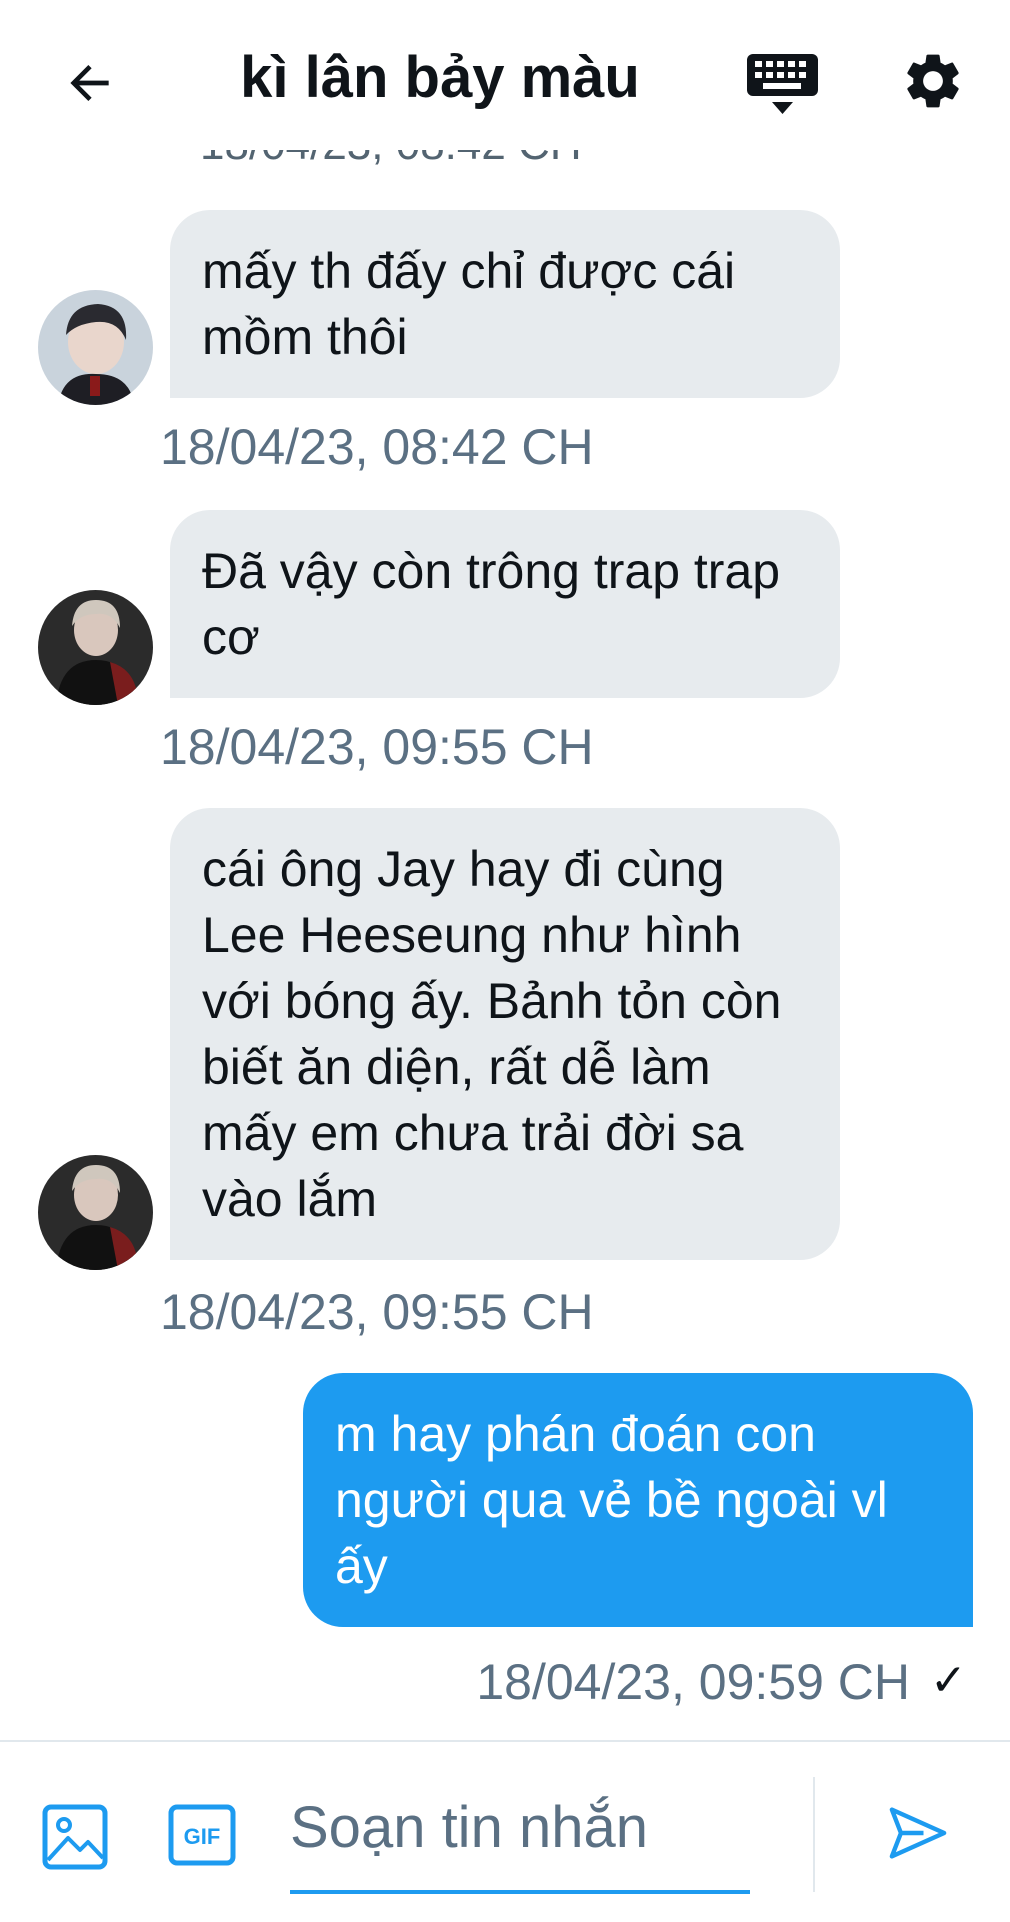 The image size is (1010, 1922). I want to click on composer-divider, so click(814, 1834).